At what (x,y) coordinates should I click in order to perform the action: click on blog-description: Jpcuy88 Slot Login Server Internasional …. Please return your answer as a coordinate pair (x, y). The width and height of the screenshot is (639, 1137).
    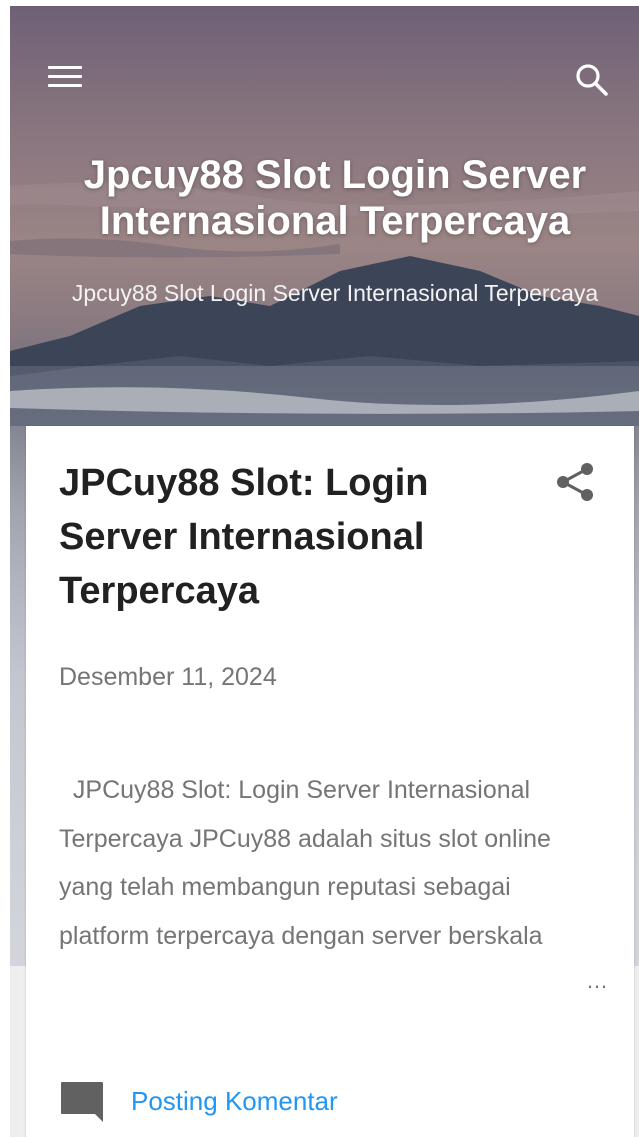
    Looking at the image, I should click on (335, 293).